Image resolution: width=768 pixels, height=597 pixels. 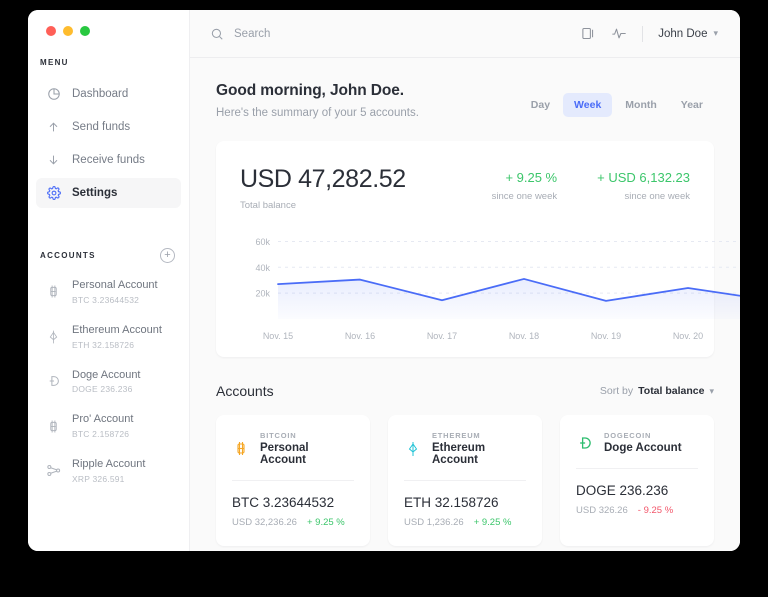 I want to click on search-input, so click(x=344, y=33).